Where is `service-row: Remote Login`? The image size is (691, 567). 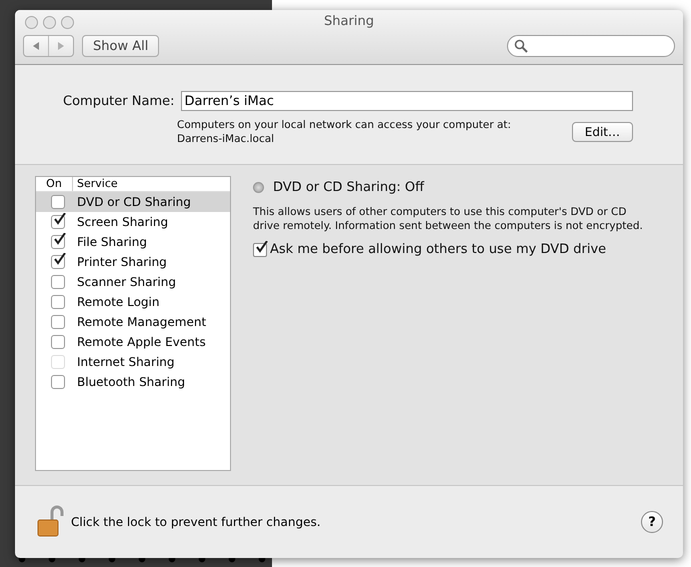 service-row: Remote Login is located at coordinates (133, 302).